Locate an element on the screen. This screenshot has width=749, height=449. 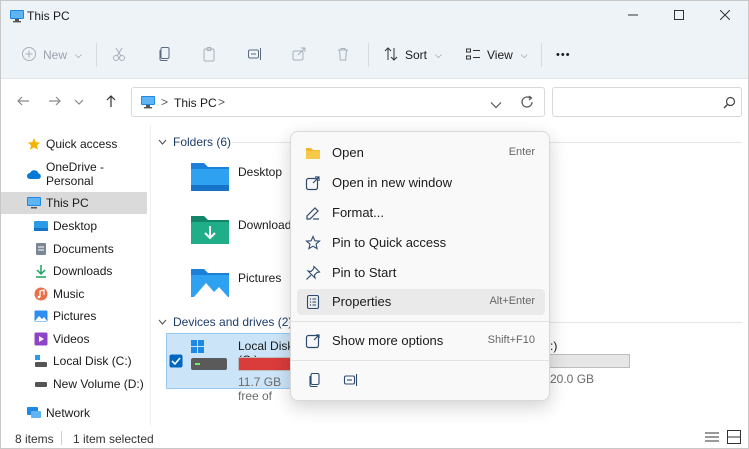
sort-button: Sort ⌵ is located at coordinates (412, 55).